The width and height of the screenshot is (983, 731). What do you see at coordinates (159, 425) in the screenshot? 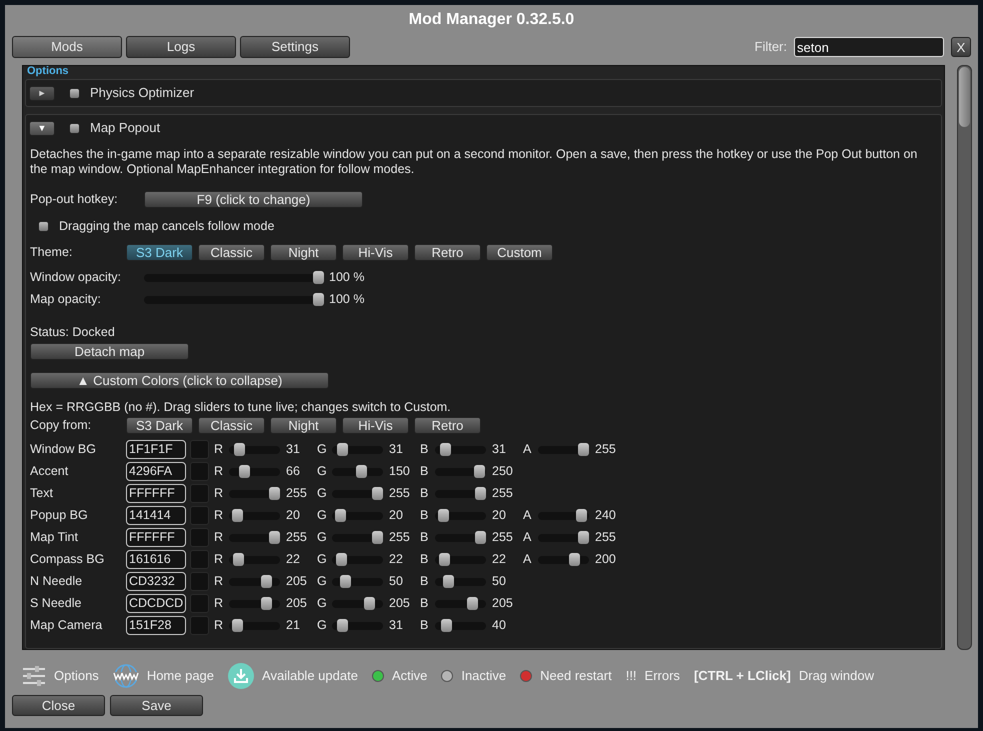
I see `copy-theme-button: S3 Dark` at bounding box center [159, 425].